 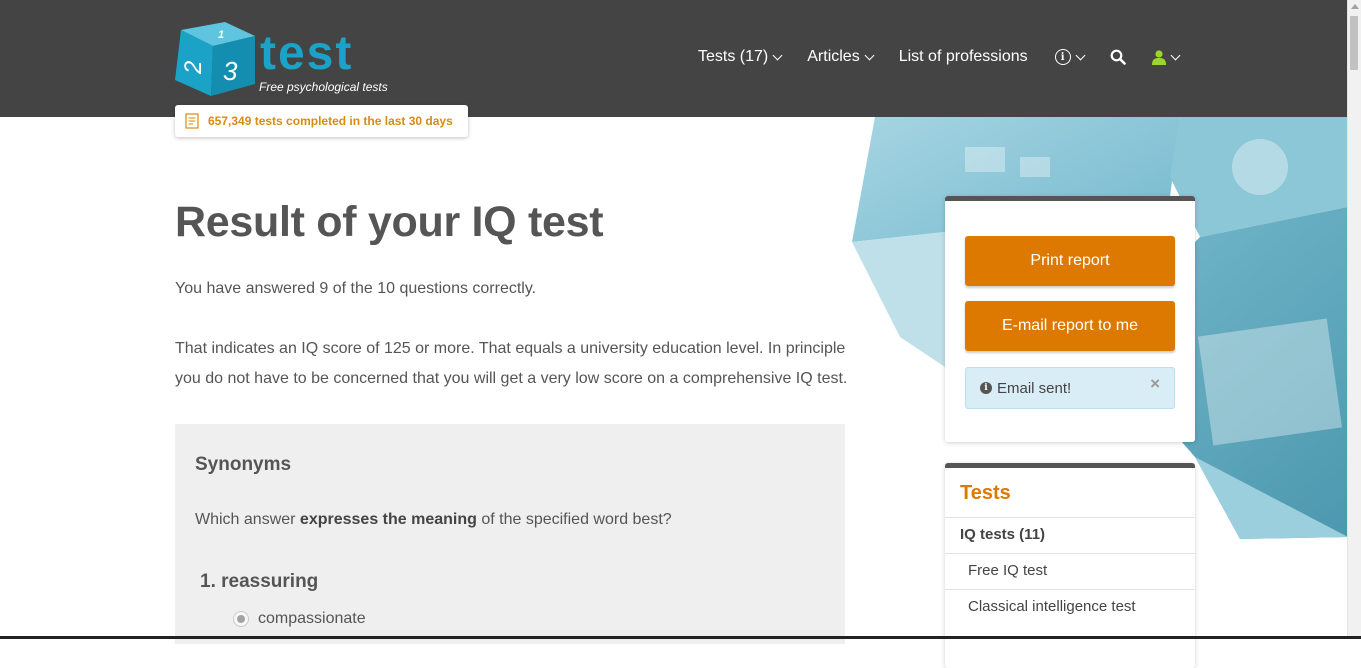 I want to click on search-icon, so click(x=1118, y=57).